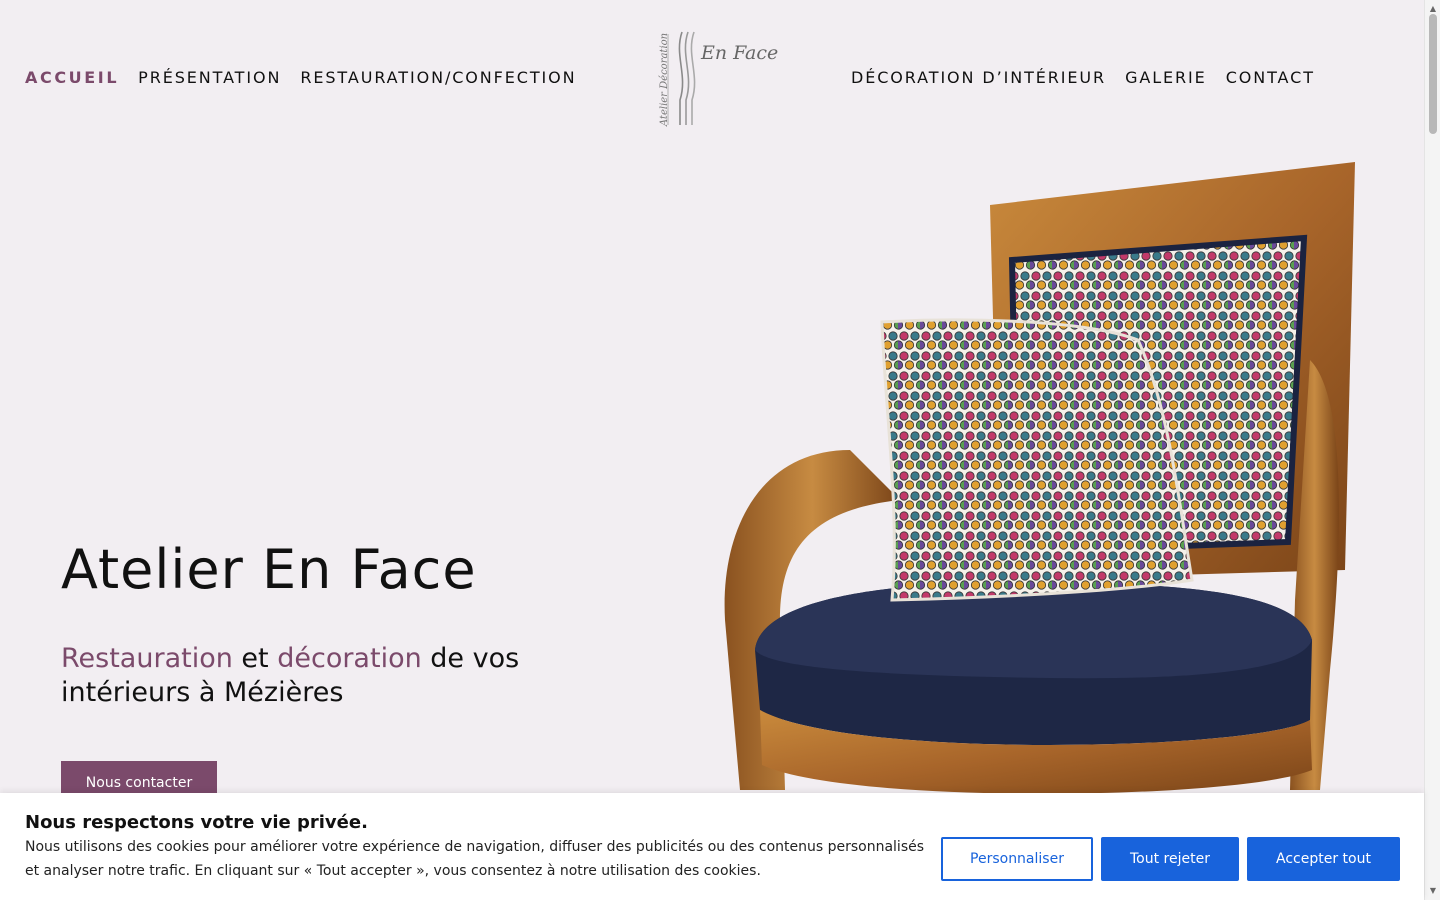 The width and height of the screenshot is (1440, 900). I want to click on cookie-reject-label: Tout rejeter, so click(1170, 859).